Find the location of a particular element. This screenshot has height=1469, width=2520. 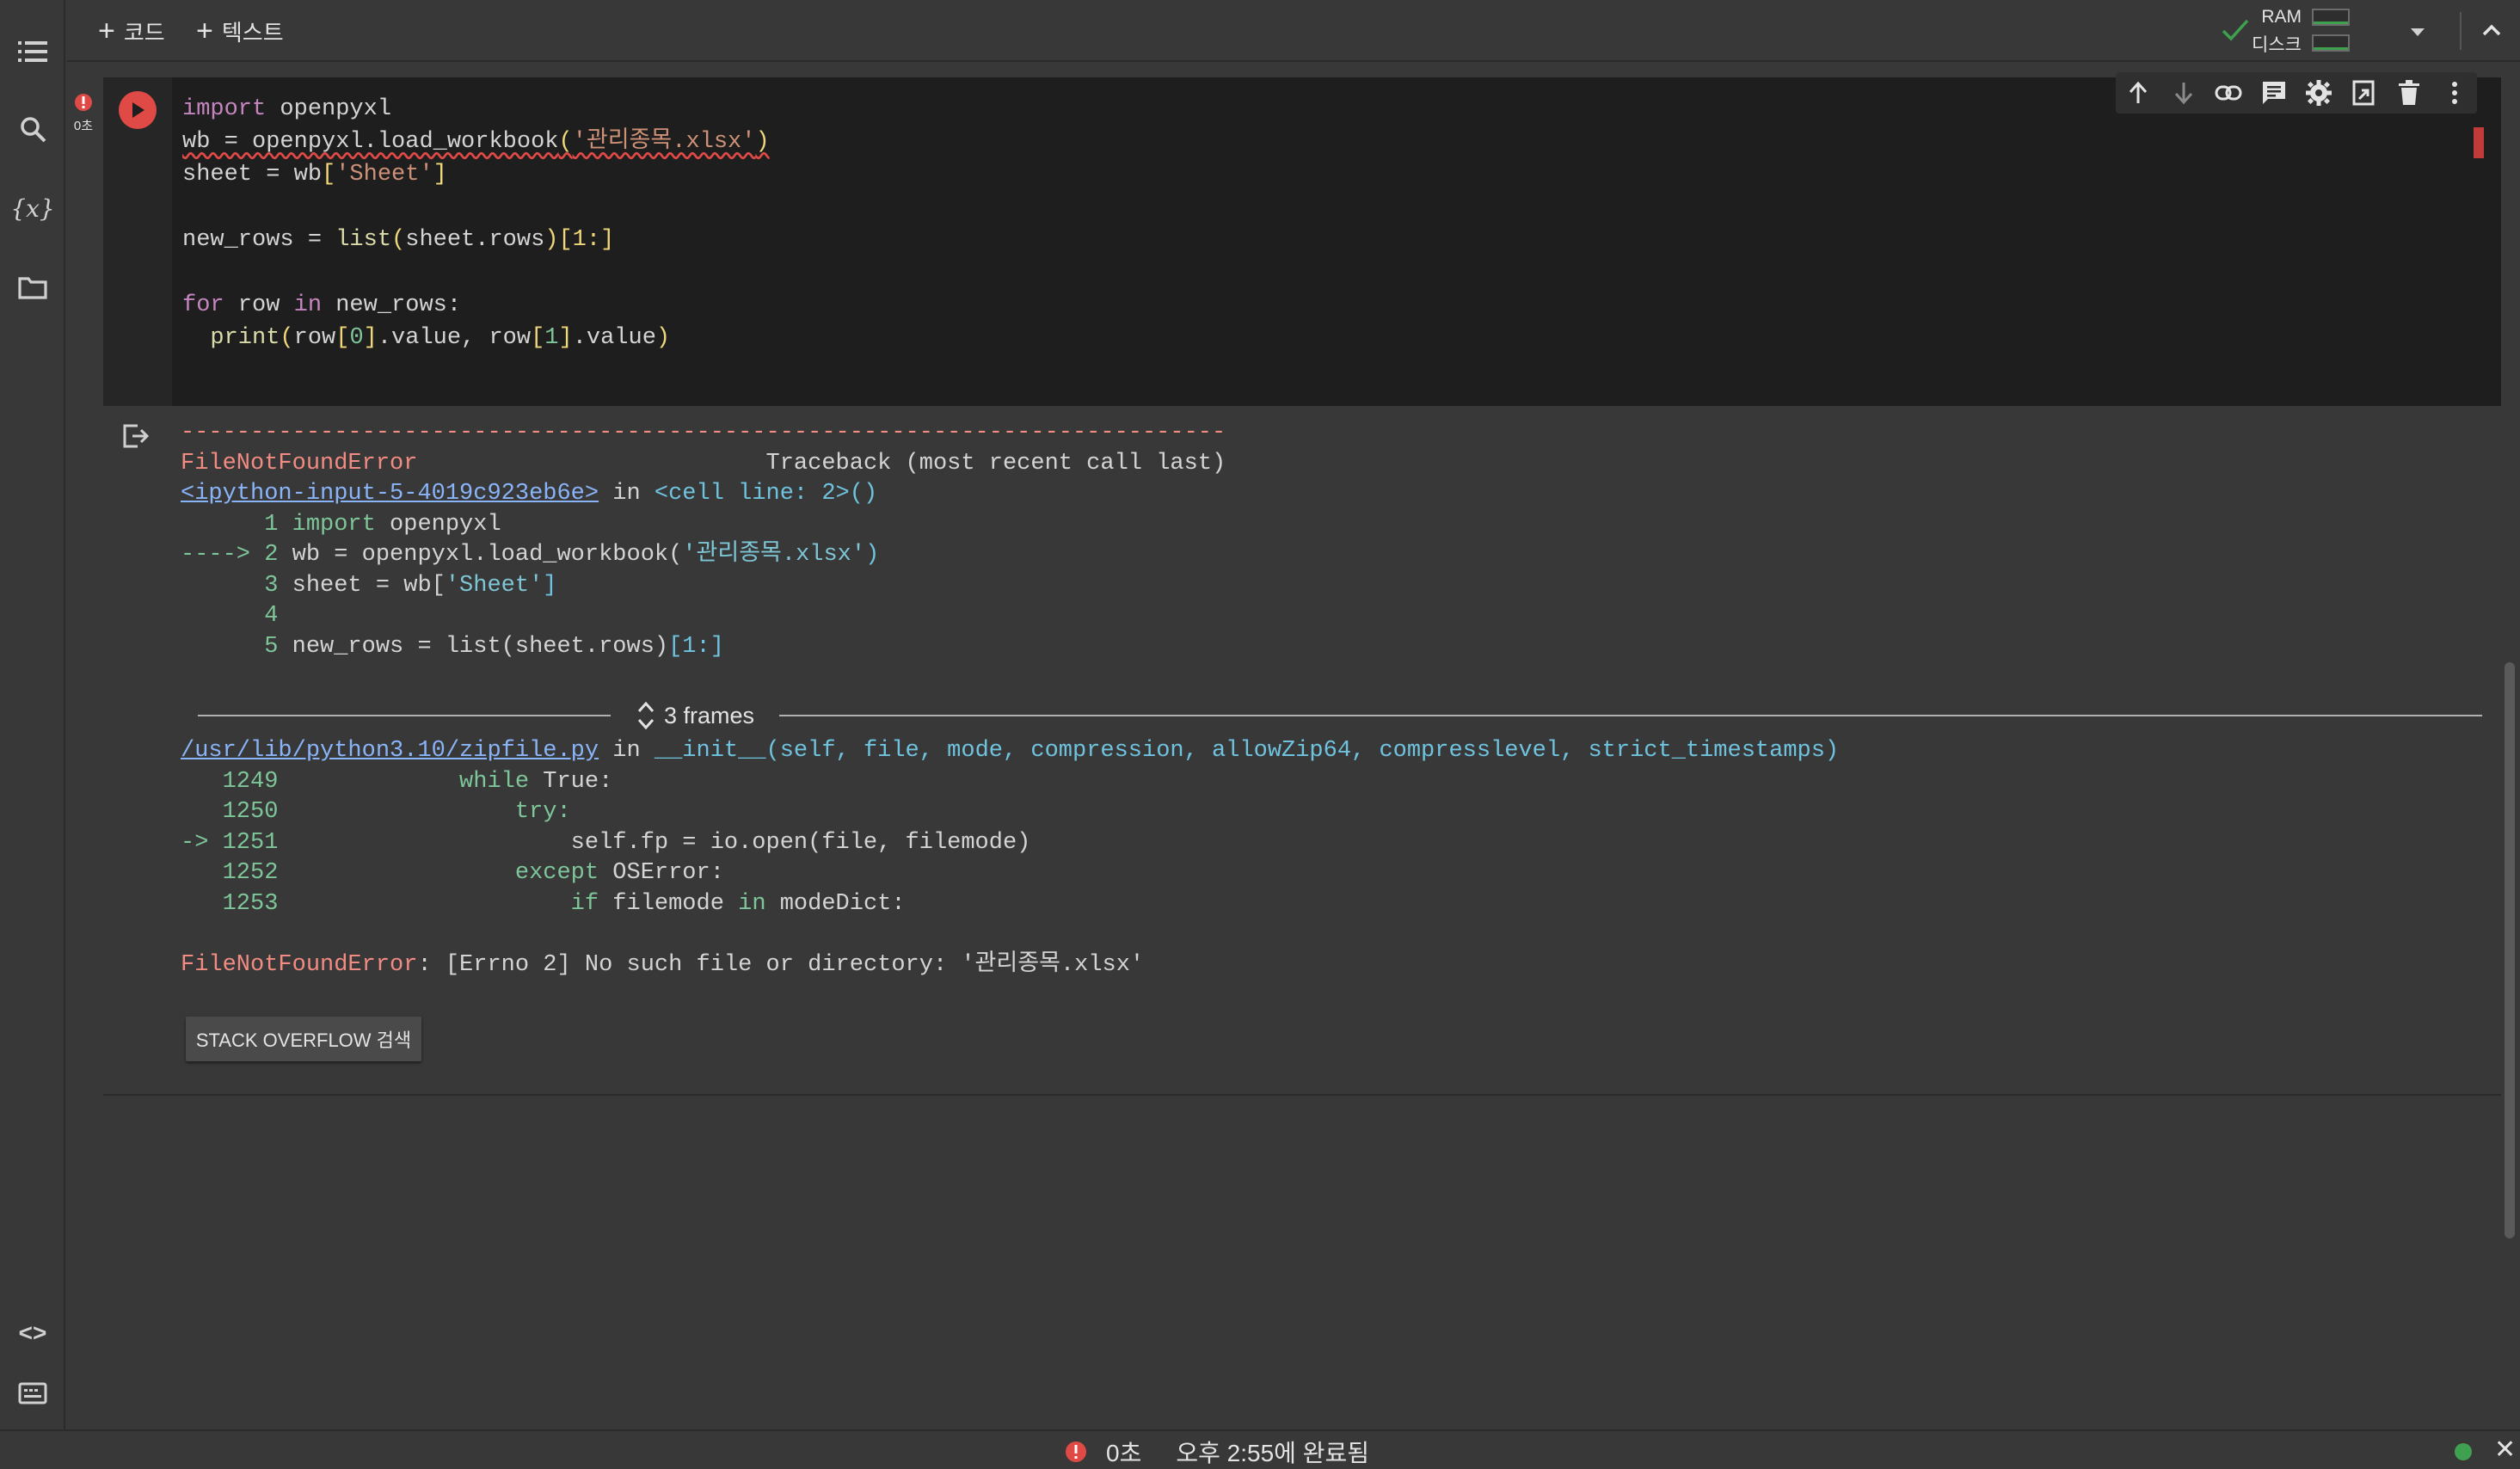

execution-status: 0초 오후 2:55에 완료됨 is located at coordinates (1217, 1451).